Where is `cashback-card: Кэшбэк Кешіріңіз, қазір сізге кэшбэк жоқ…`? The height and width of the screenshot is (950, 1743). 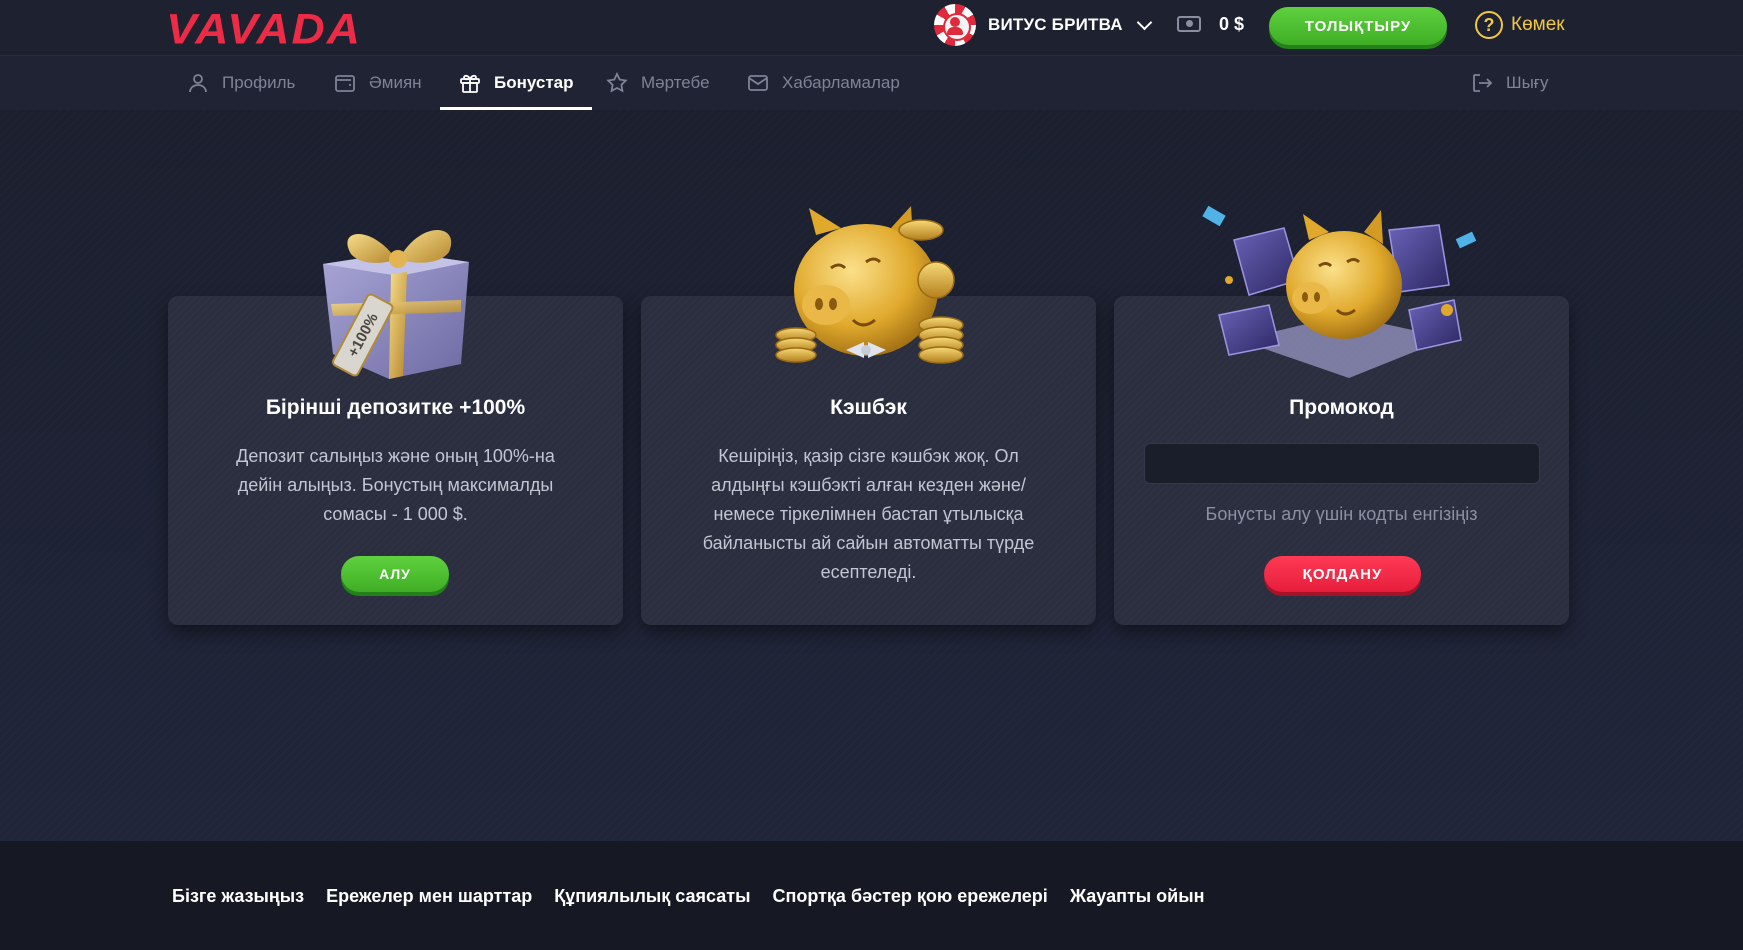
cashback-card: Кэшбэк Кешіріңіз, қазір сізге кэшбэк жоқ… is located at coordinates (868, 415).